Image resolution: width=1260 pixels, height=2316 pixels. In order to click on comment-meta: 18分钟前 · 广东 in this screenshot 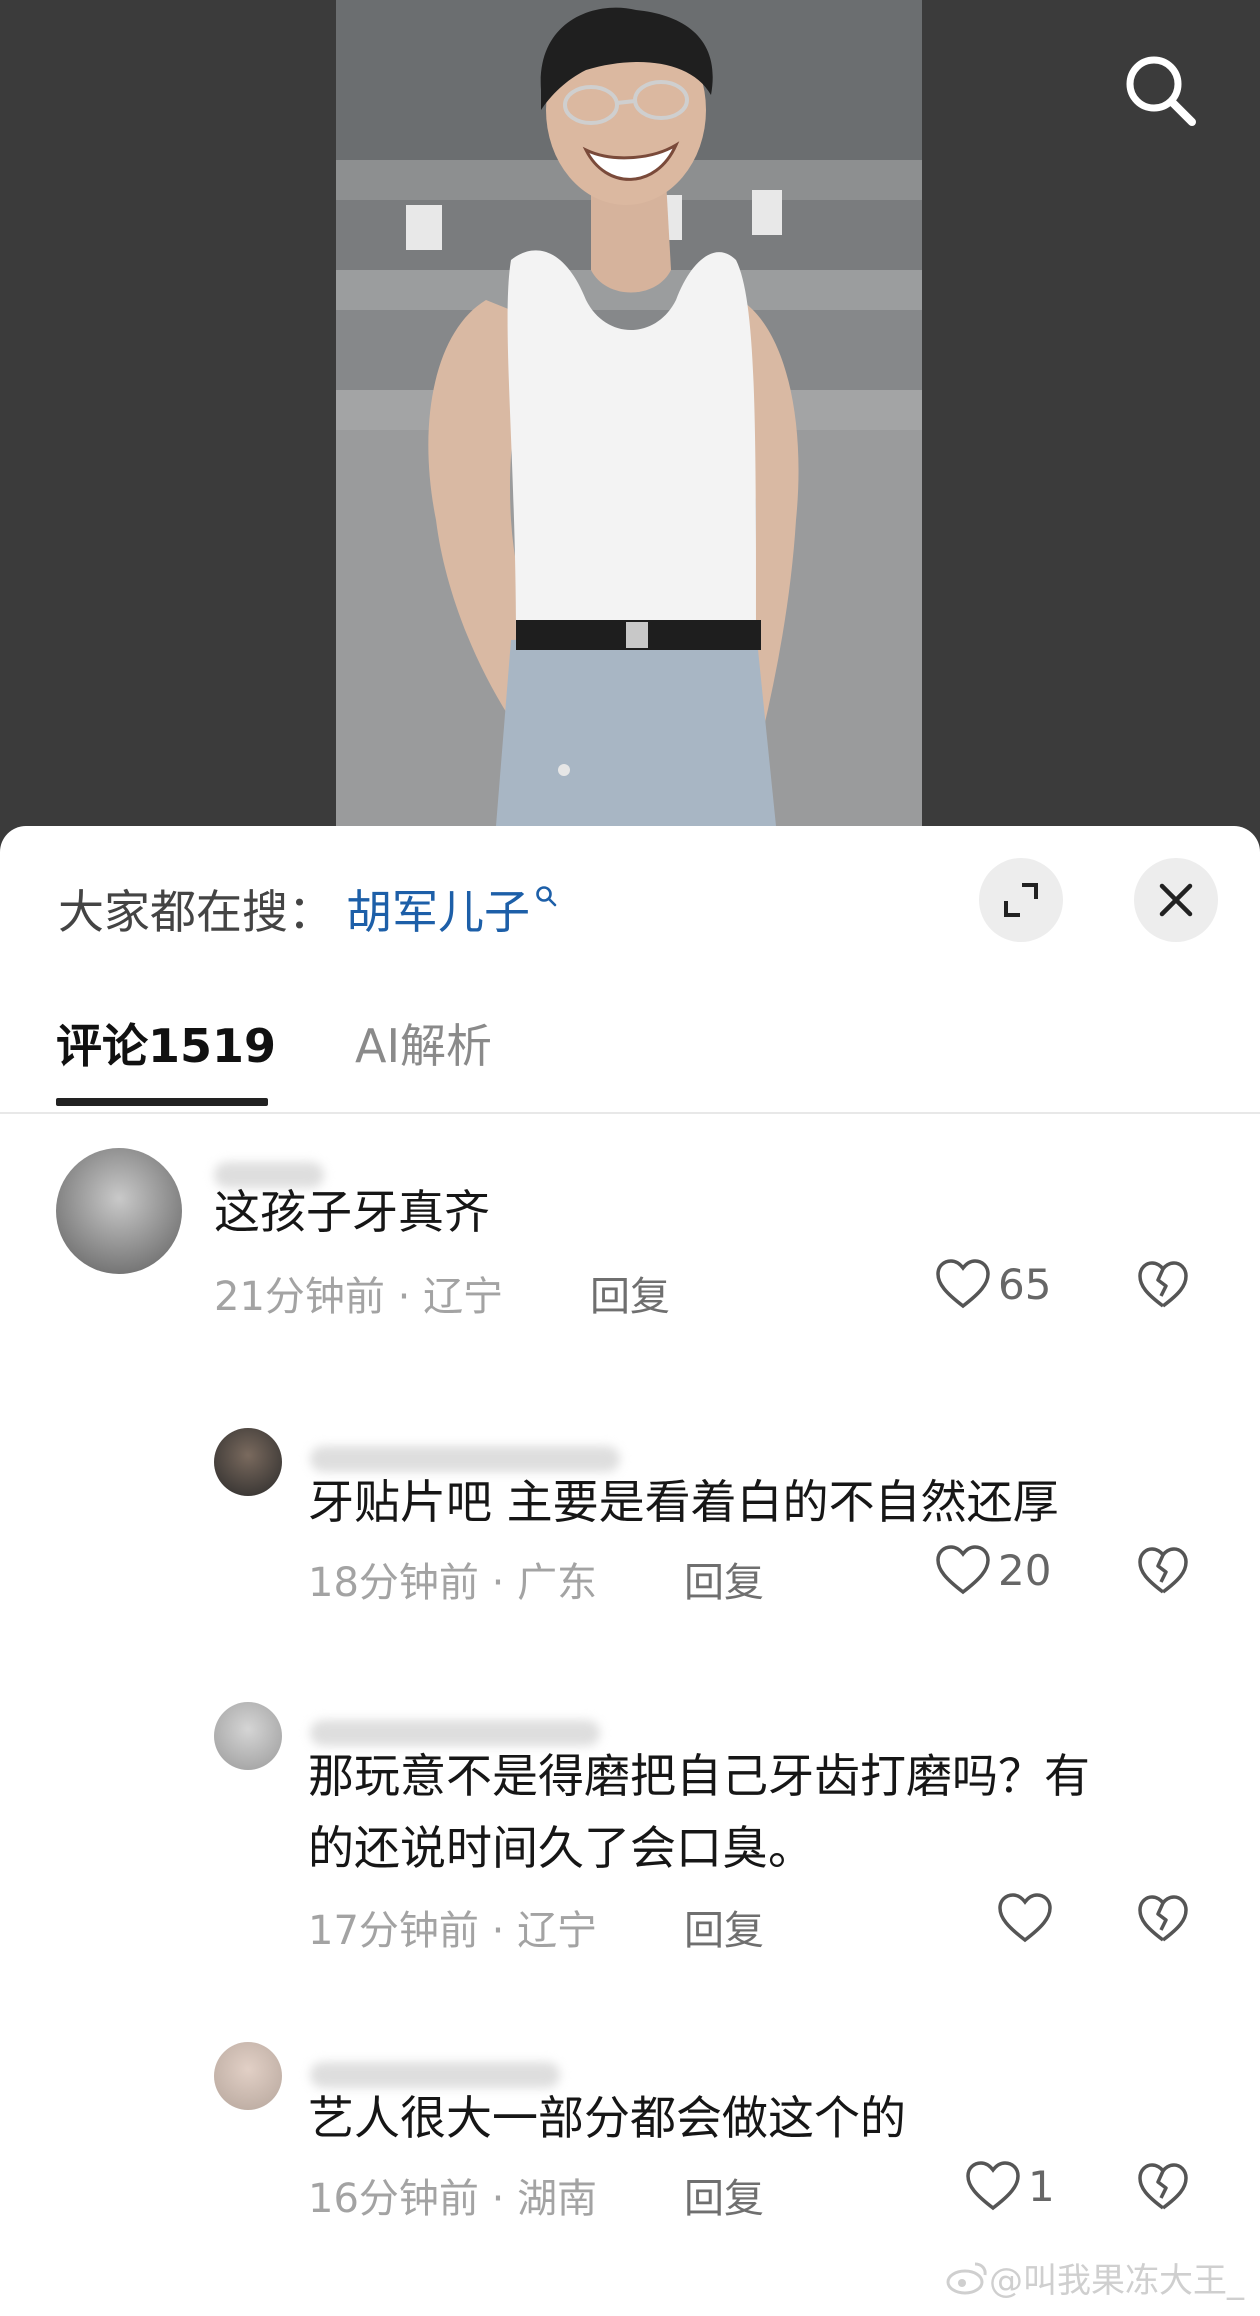, I will do `click(452, 1579)`.